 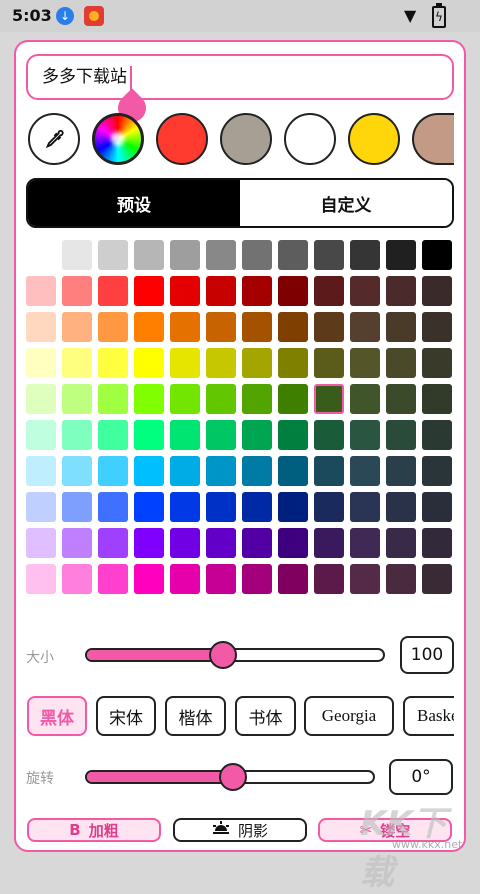 I want to click on font-option: Georgia, so click(x=349, y=716).